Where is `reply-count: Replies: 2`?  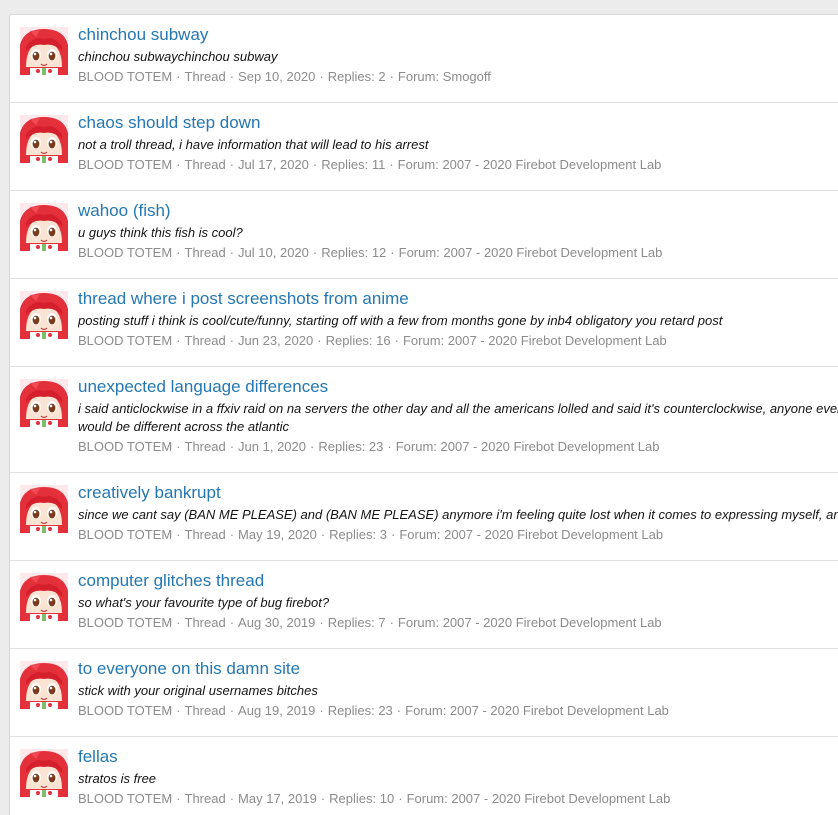
reply-count: Replies: 2 is located at coordinates (356, 76).